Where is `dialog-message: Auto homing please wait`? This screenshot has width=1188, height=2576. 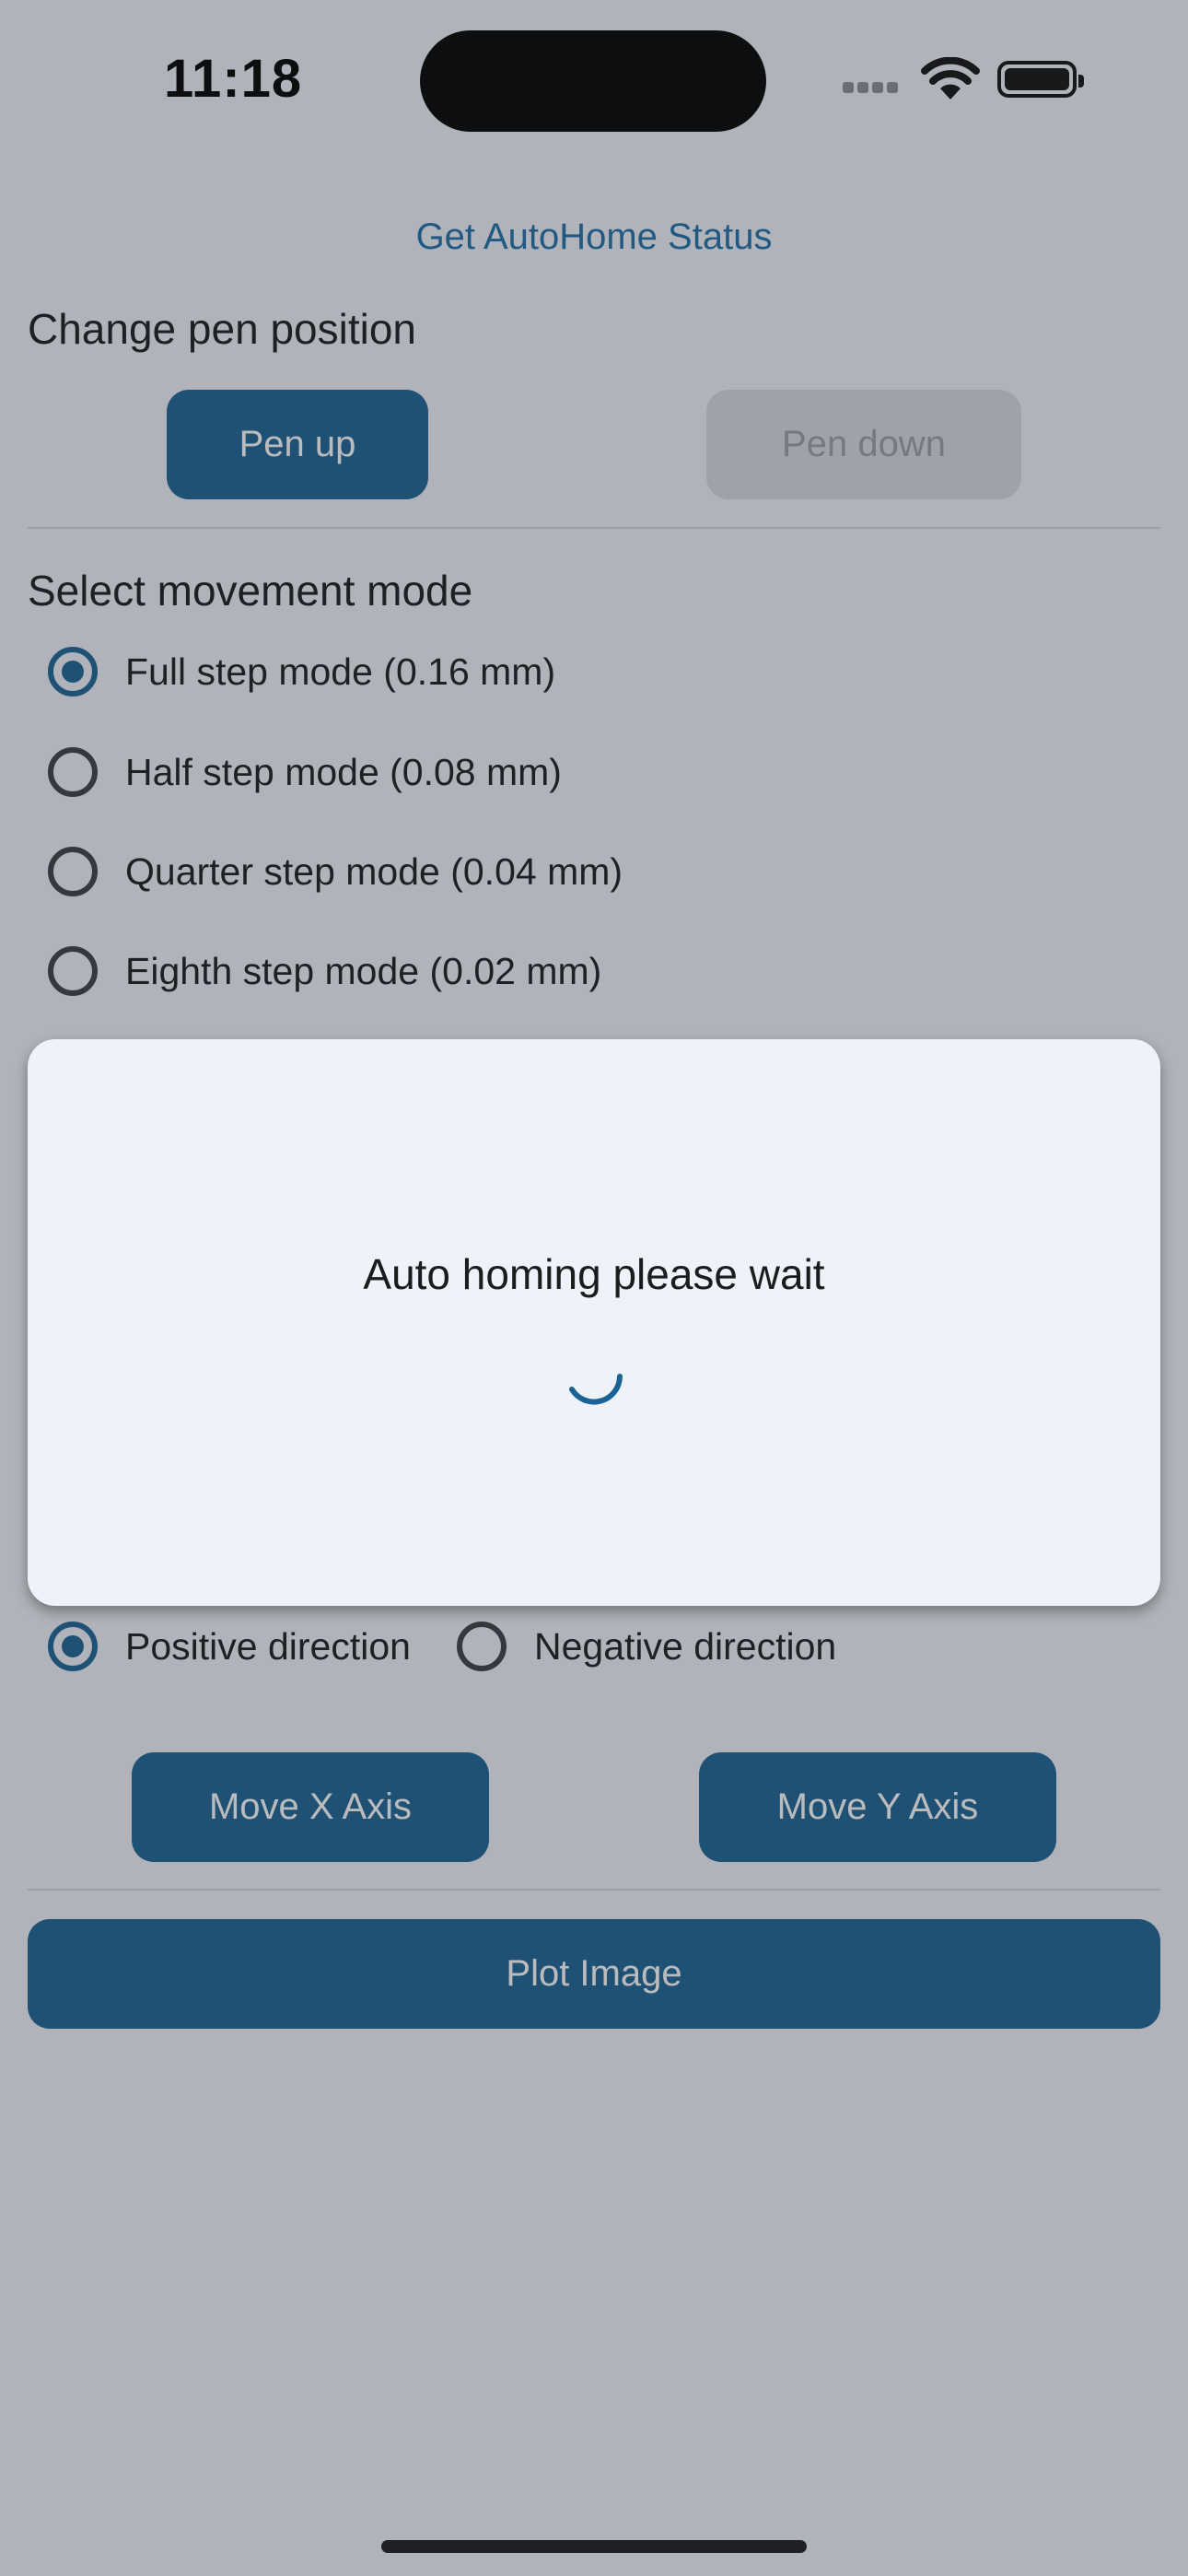
dialog-message: Auto homing please wait is located at coordinates (594, 1274).